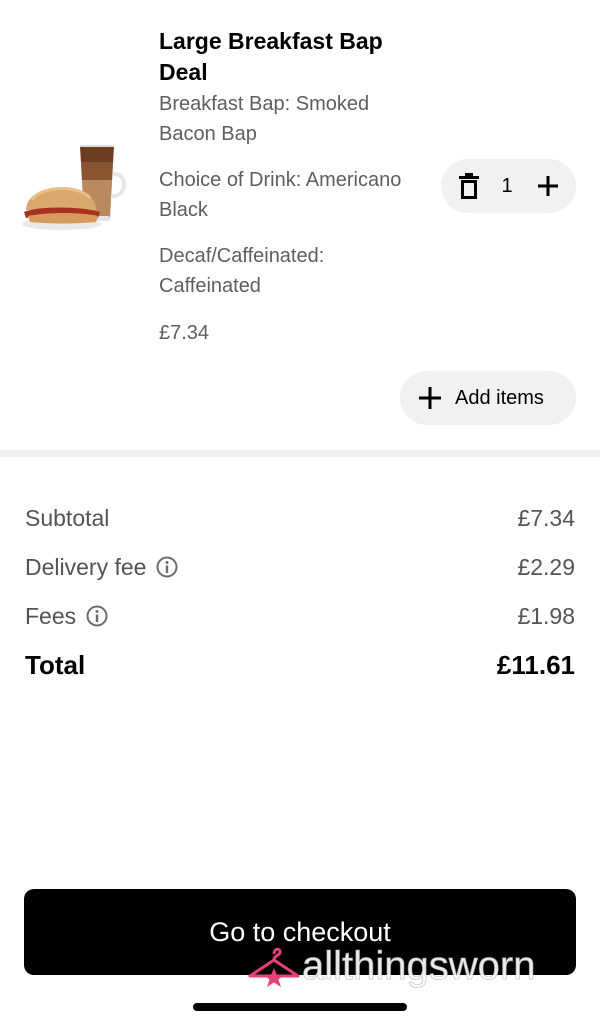 The height and width of the screenshot is (1024, 600). Describe the element at coordinates (546, 518) in the screenshot. I see `subtotal-value: £7.34` at that location.